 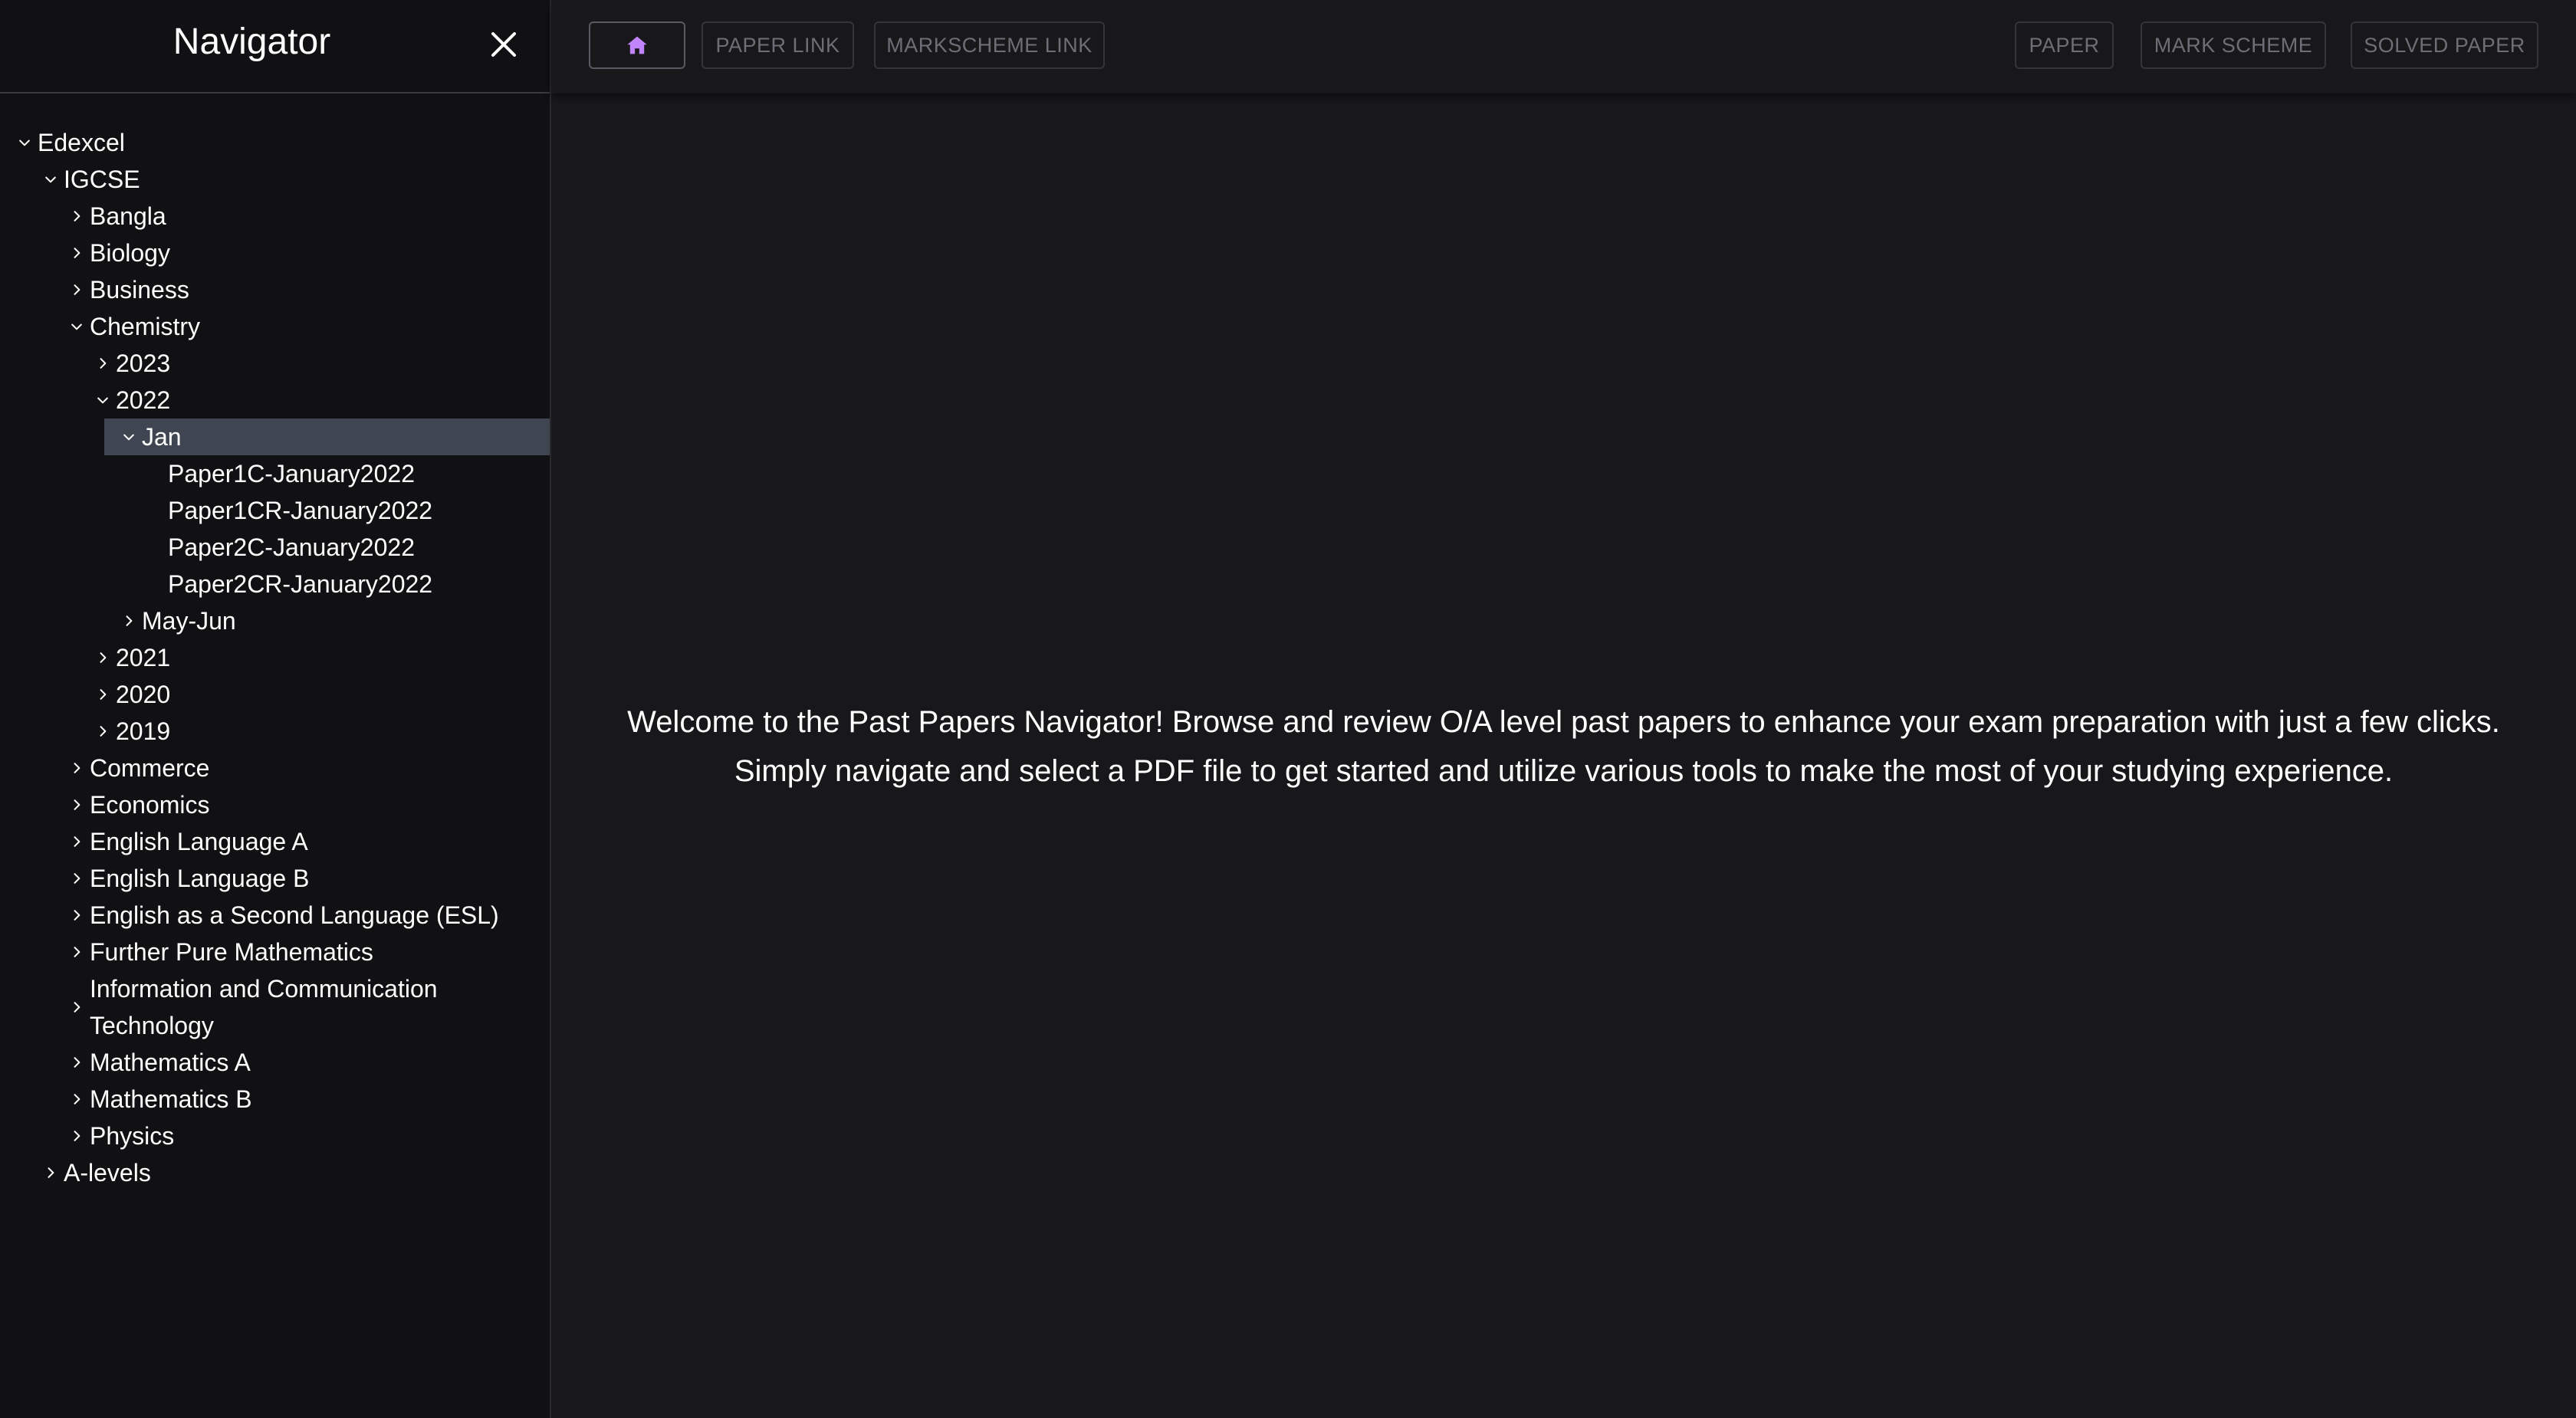 What do you see at coordinates (200, 878) in the screenshot?
I see `tree-item-label: English Language B` at bounding box center [200, 878].